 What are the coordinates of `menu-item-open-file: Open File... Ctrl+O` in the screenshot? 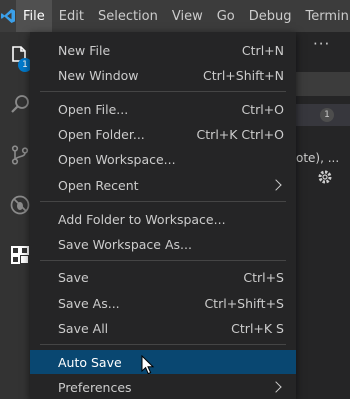 It's located at (163, 109).